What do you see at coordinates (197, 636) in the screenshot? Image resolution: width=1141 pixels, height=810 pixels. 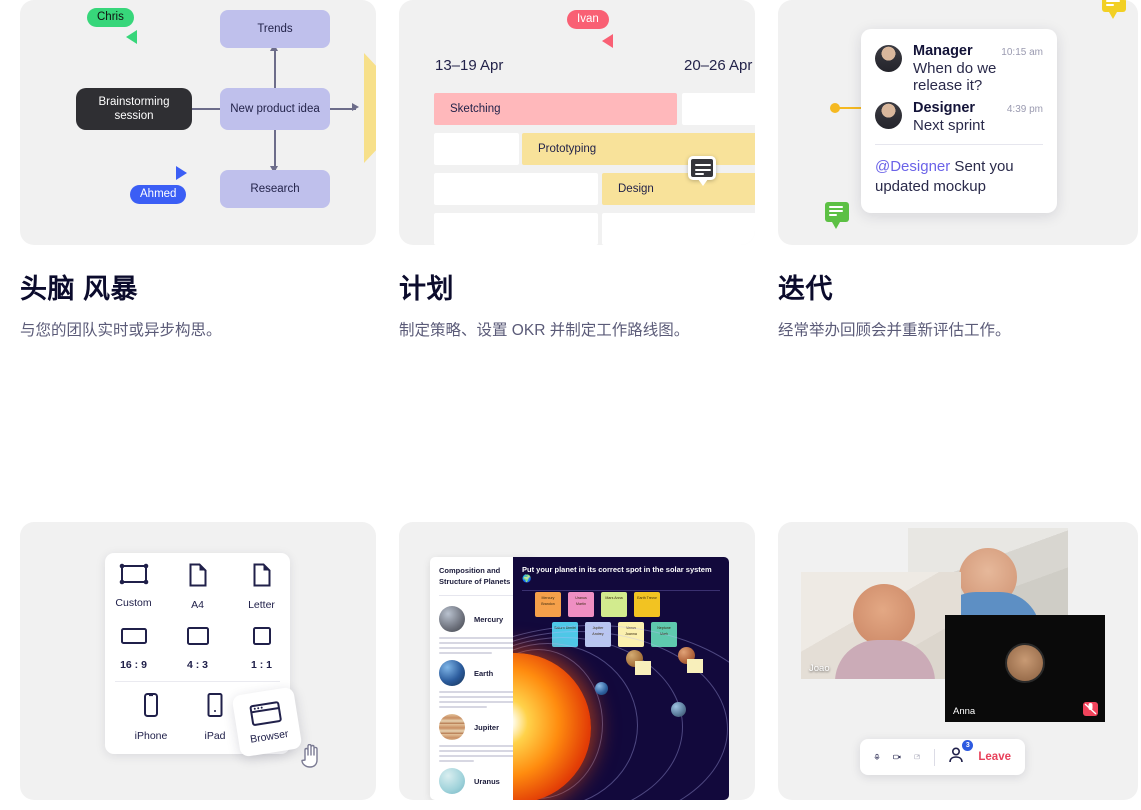 I see `rect-43-icon` at bounding box center [197, 636].